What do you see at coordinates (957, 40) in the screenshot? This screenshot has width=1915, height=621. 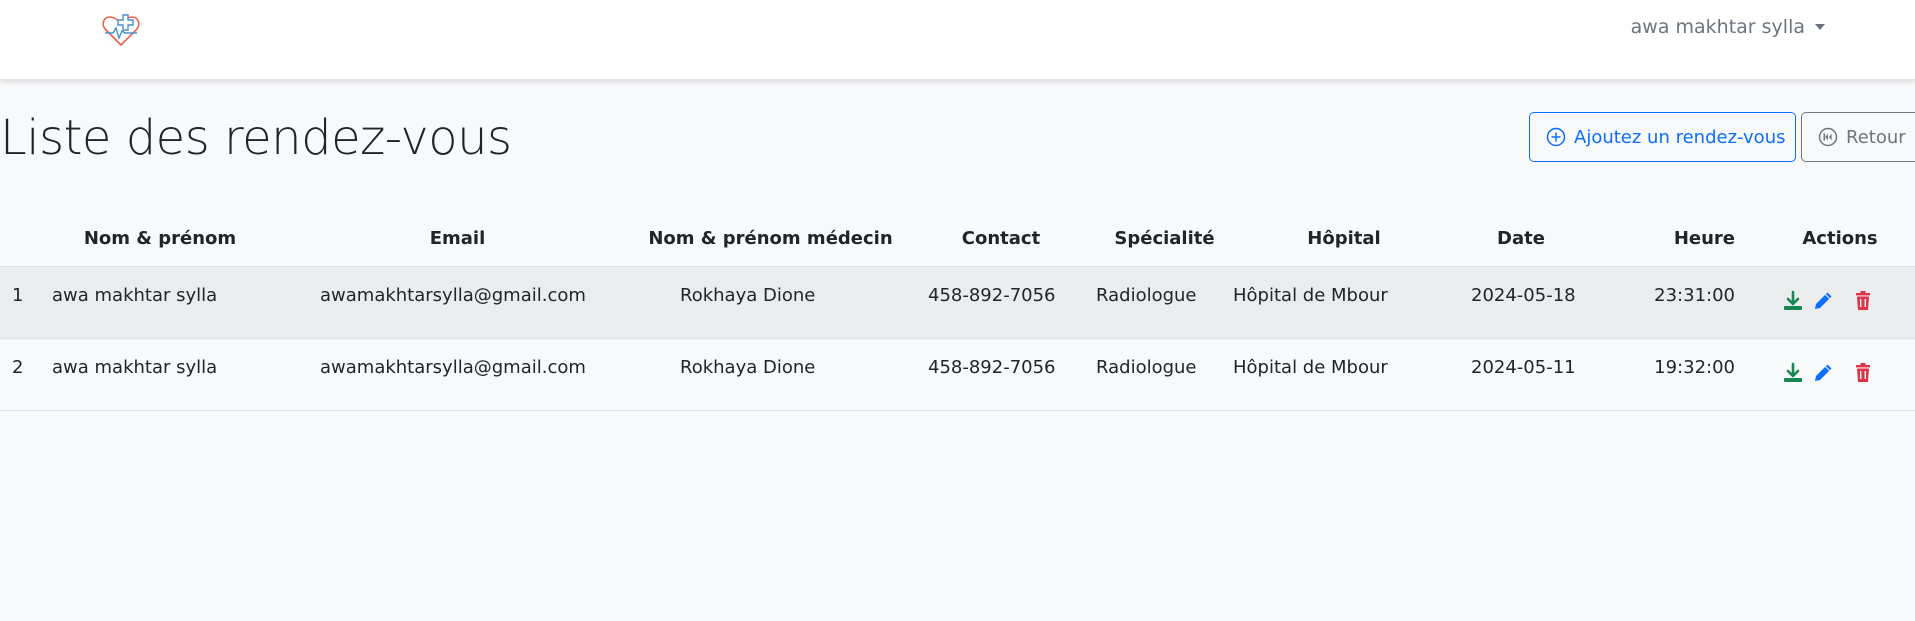 I see `top-navbar: awa makhtar sylla` at bounding box center [957, 40].